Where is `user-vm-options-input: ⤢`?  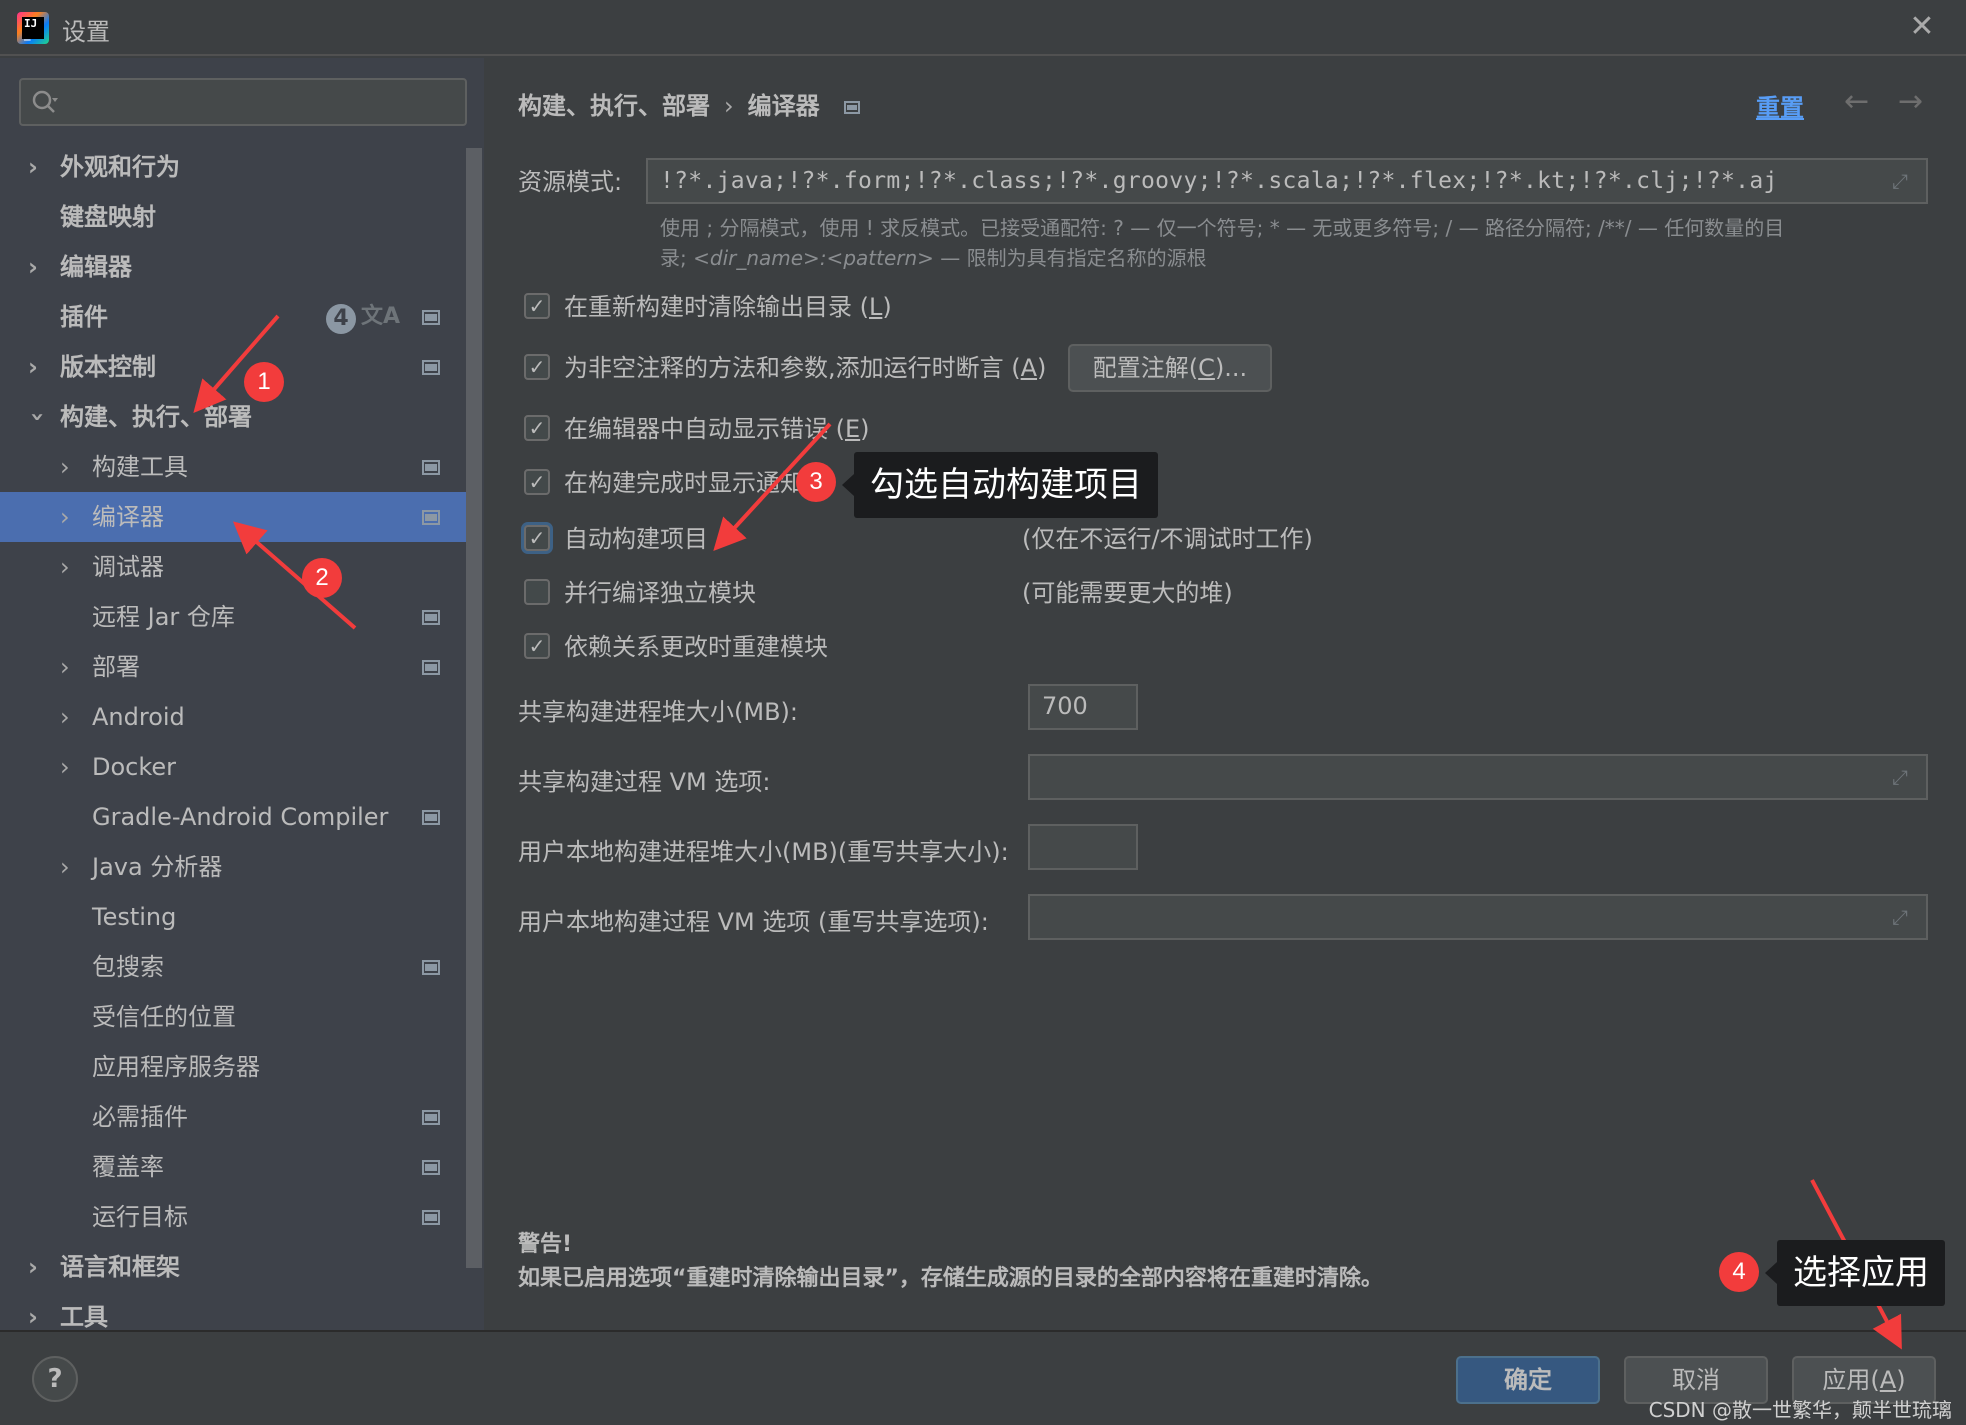 user-vm-options-input: ⤢ is located at coordinates (1478, 917).